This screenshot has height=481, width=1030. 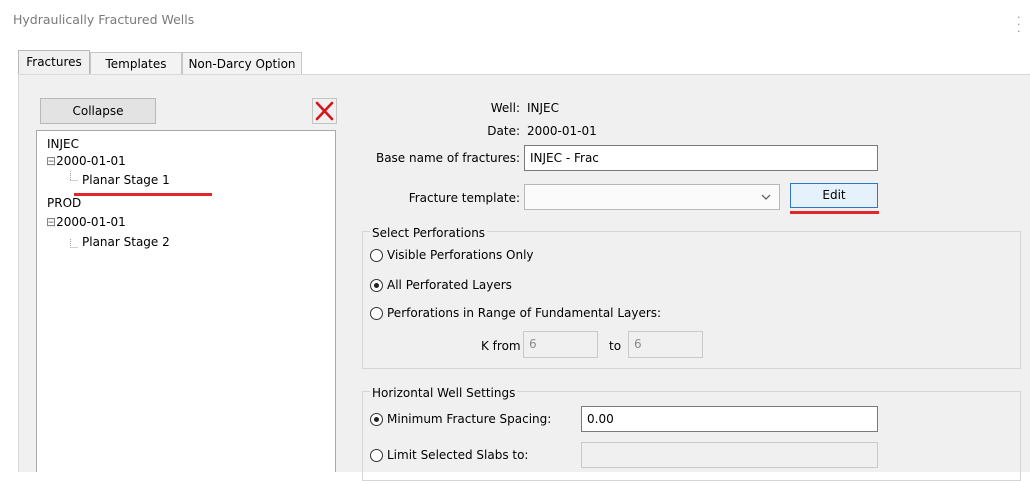 What do you see at coordinates (242, 63) in the screenshot?
I see `tab-non-darcy-option: Non-Darcy Option` at bounding box center [242, 63].